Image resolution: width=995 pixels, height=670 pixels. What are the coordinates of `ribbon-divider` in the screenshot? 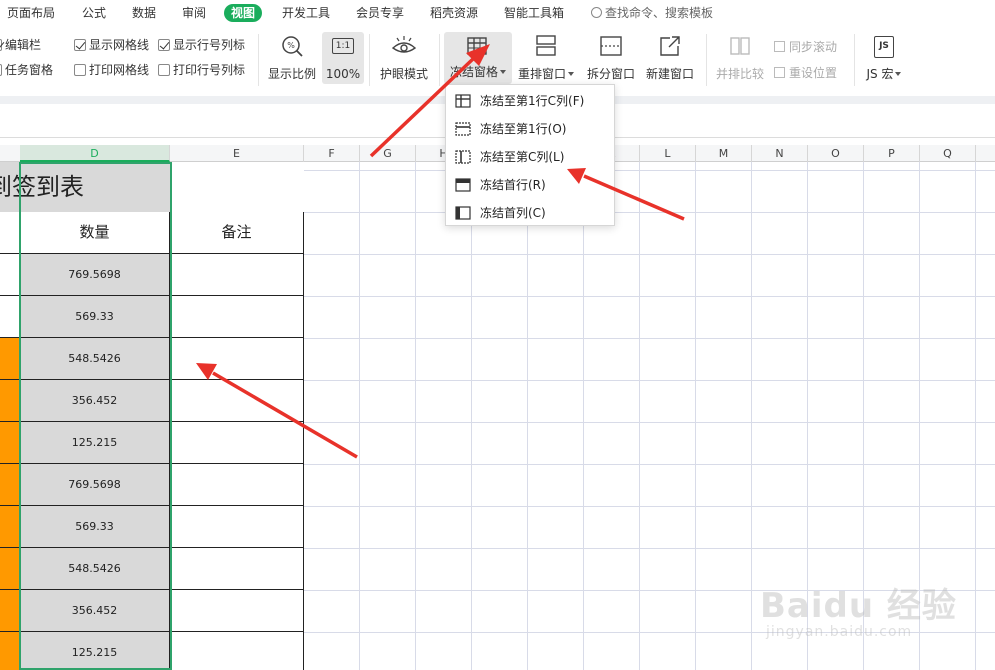 It's located at (369, 60).